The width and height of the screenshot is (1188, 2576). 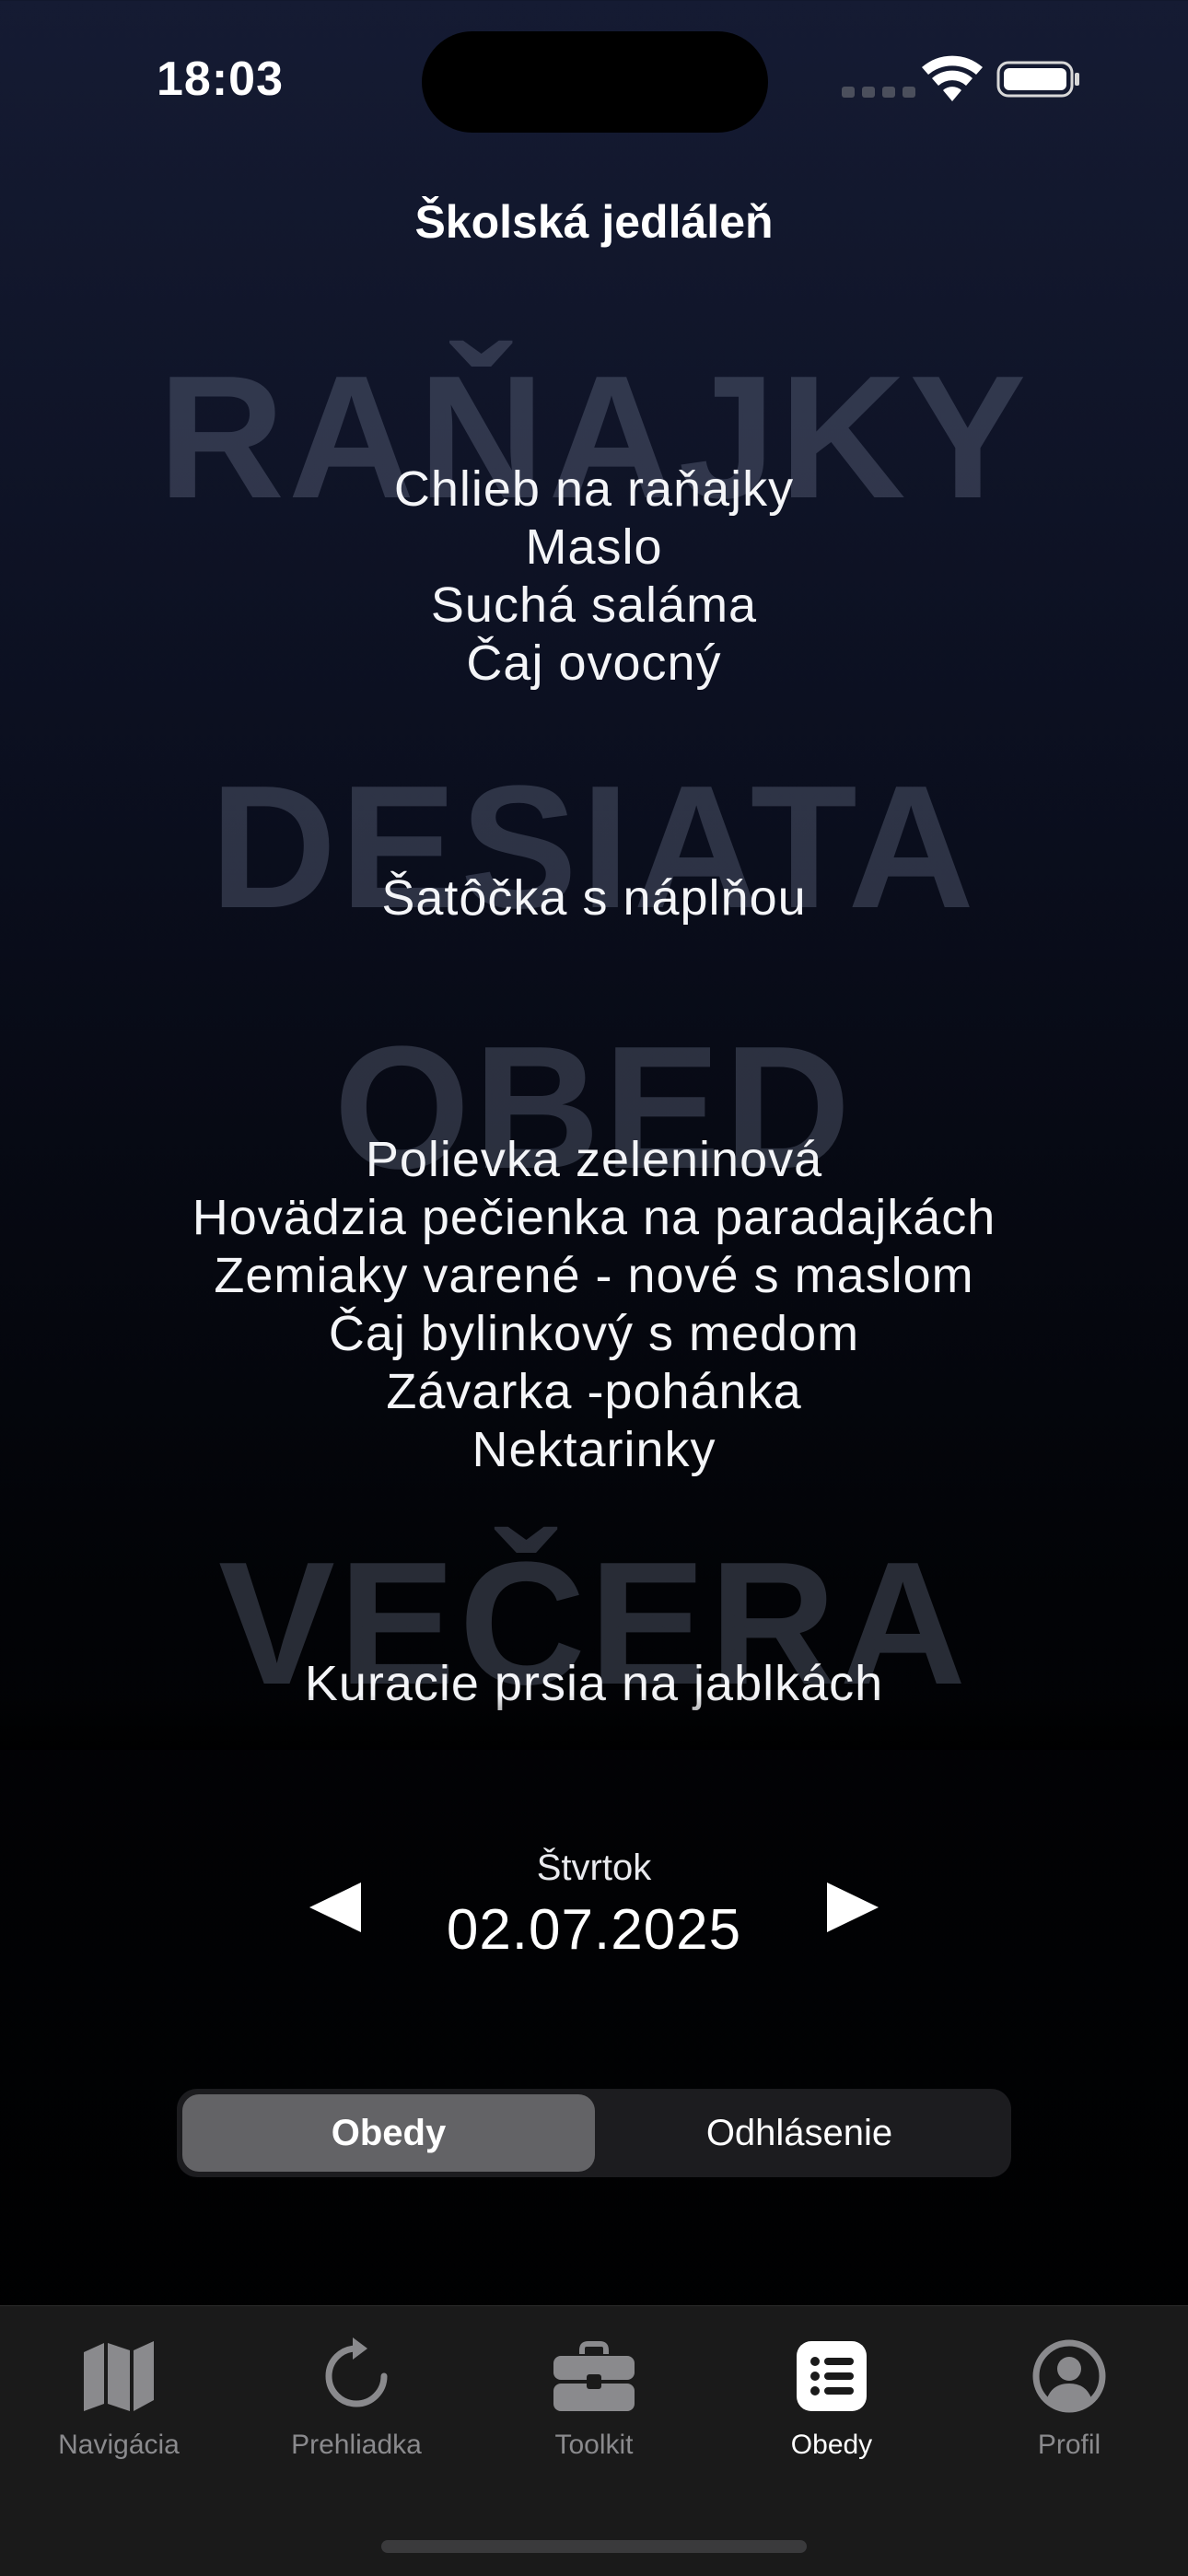 What do you see at coordinates (594, 1867) in the screenshot?
I see `day-name: Štvrtok` at bounding box center [594, 1867].